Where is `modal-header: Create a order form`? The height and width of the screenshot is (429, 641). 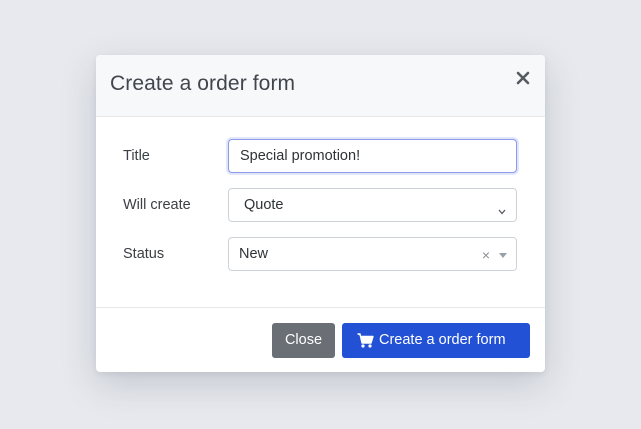 modal-header: Create a order form is located at coordinates (320, 86).